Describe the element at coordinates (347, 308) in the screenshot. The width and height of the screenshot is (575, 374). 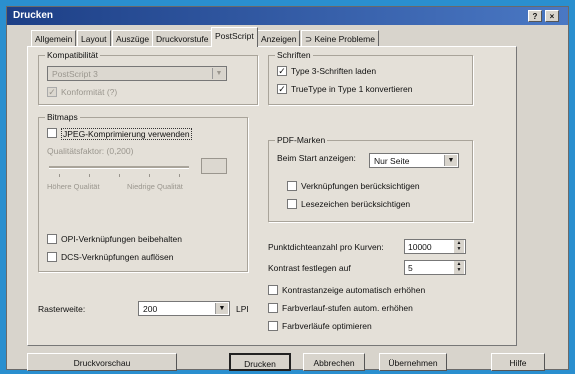
I see `fountain-auto-label: Farbverlauf-stufen autom. erhöhen` at that location.